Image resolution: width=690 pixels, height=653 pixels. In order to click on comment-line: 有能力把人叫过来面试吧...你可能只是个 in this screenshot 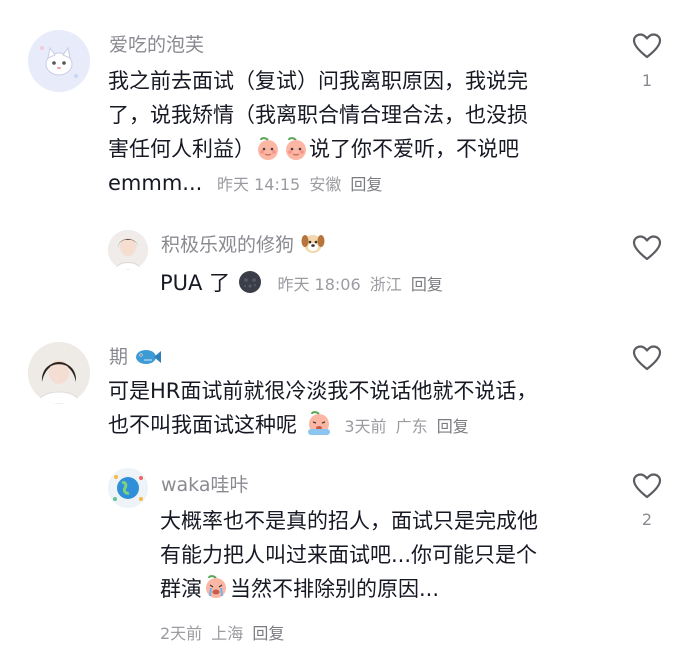, I will do `click(349, 555)`.